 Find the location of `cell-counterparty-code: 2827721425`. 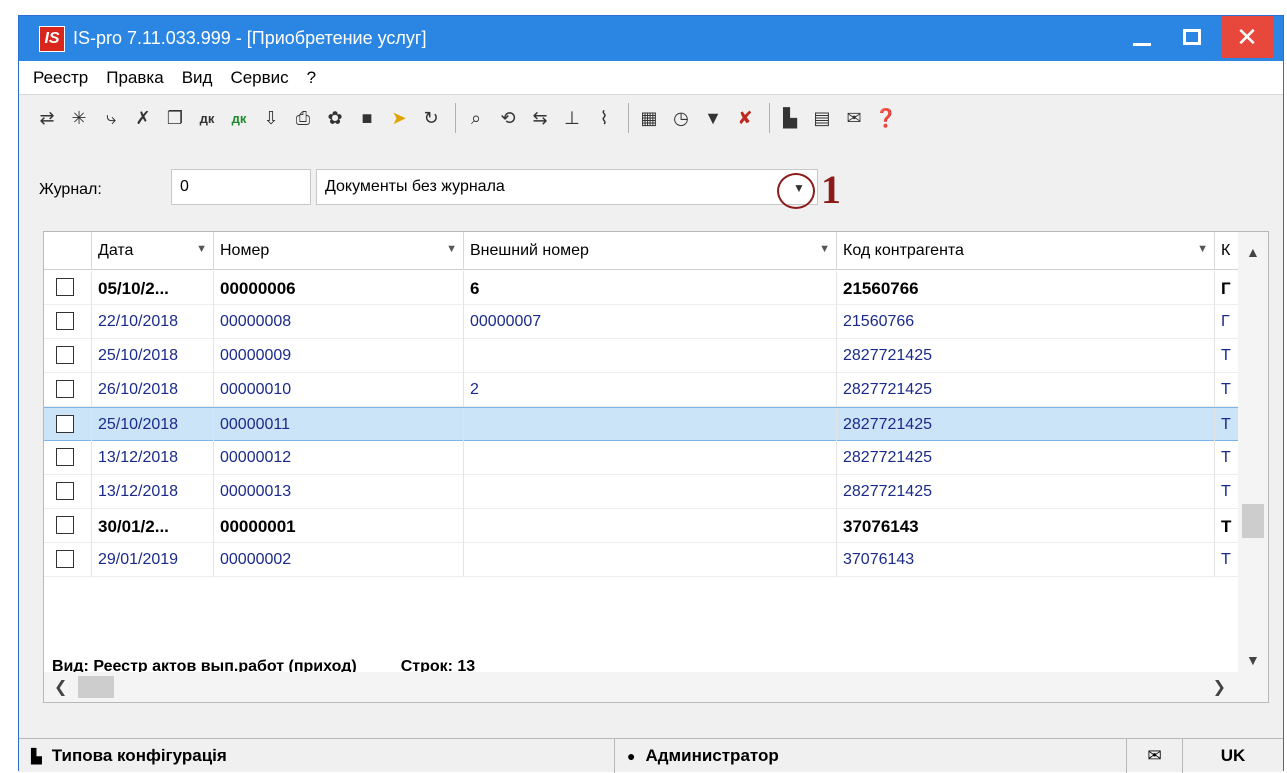

cell-counterparty-code: 2827721425 is located at coordinates (1026, 356).